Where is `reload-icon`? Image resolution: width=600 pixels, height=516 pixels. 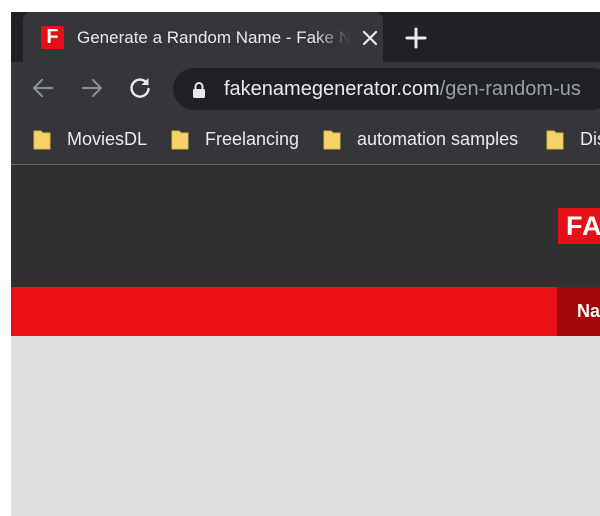
reload-icon is located at coordinates (140, 88).